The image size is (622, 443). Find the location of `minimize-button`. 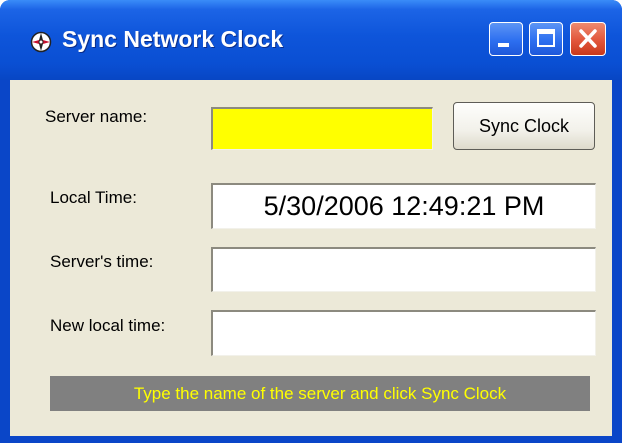

minimize-button is located at coordinates (506, 39).